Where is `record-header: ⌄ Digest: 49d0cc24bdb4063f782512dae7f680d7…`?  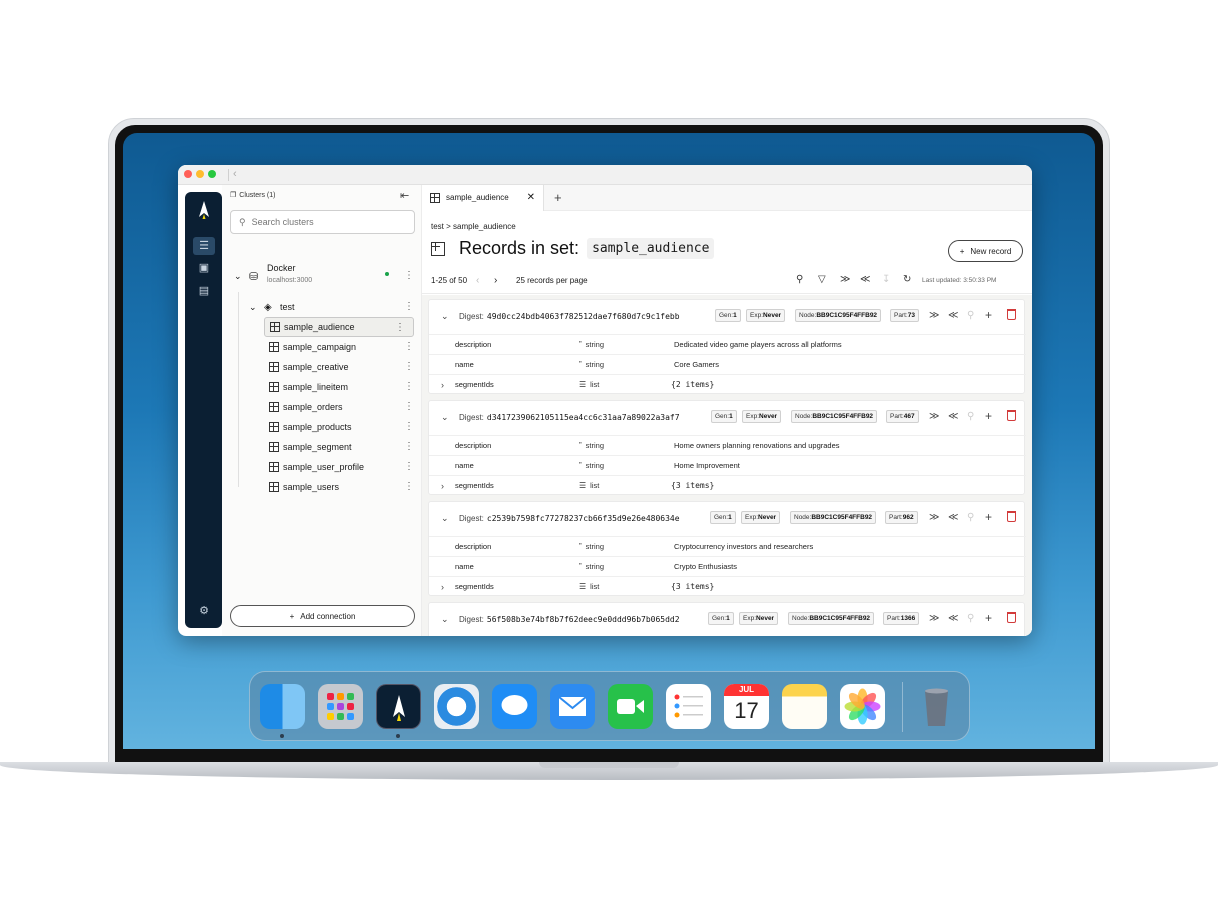 record-header: ⌄ Digest: 49d0cc24bdb4063f782512dae7f680d7… is located at coordinates (726, 317).